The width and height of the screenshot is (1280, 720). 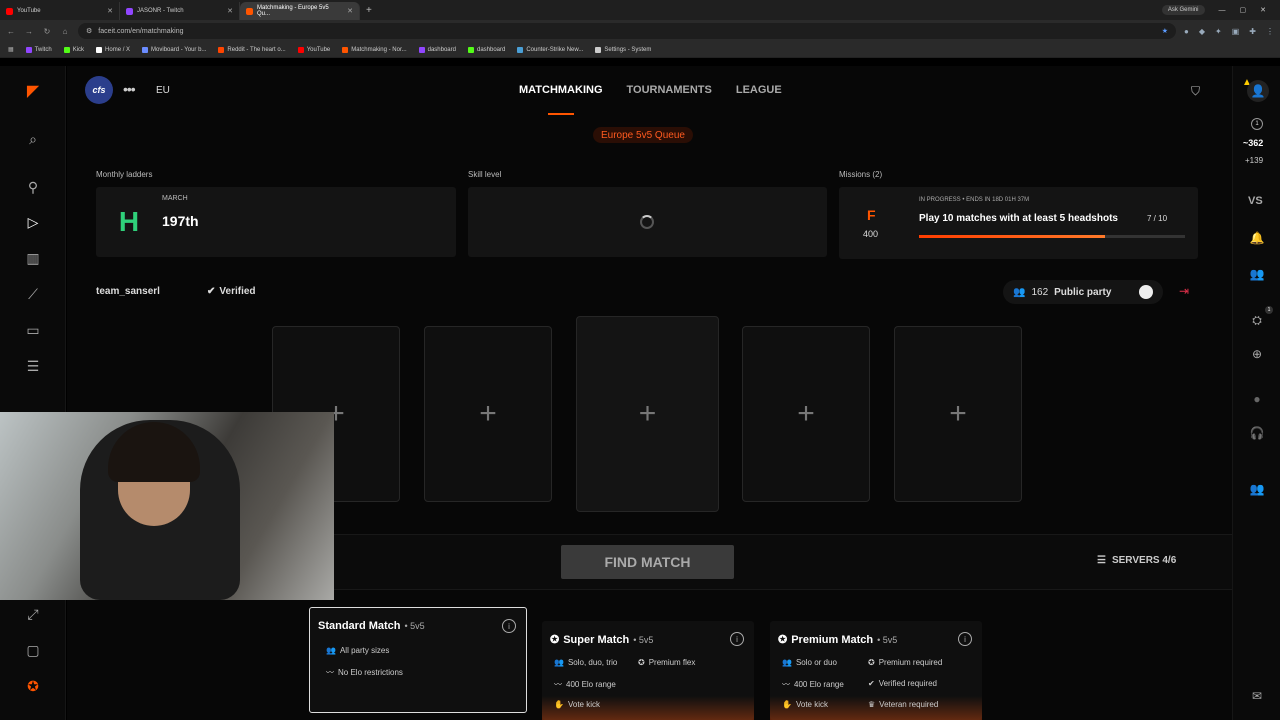 What do you see at coordinates (1186, 31) in the screenshot?
I see `extension-icon: ●` at bounding box center [1186, 31].